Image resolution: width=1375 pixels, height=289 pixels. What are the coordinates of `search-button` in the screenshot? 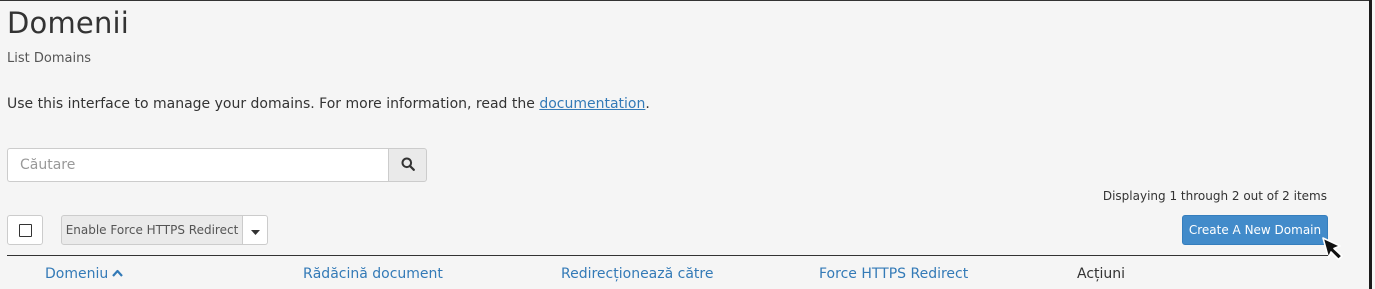 It's located at (407, 165).